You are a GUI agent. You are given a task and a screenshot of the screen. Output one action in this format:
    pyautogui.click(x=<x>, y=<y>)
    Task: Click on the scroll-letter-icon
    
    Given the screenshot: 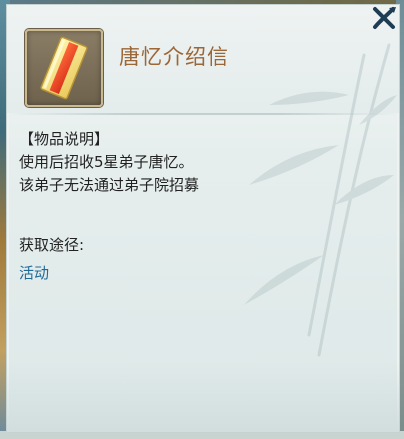 What is the action you would take?
    pyautogui.click(x=64, y=68)
    